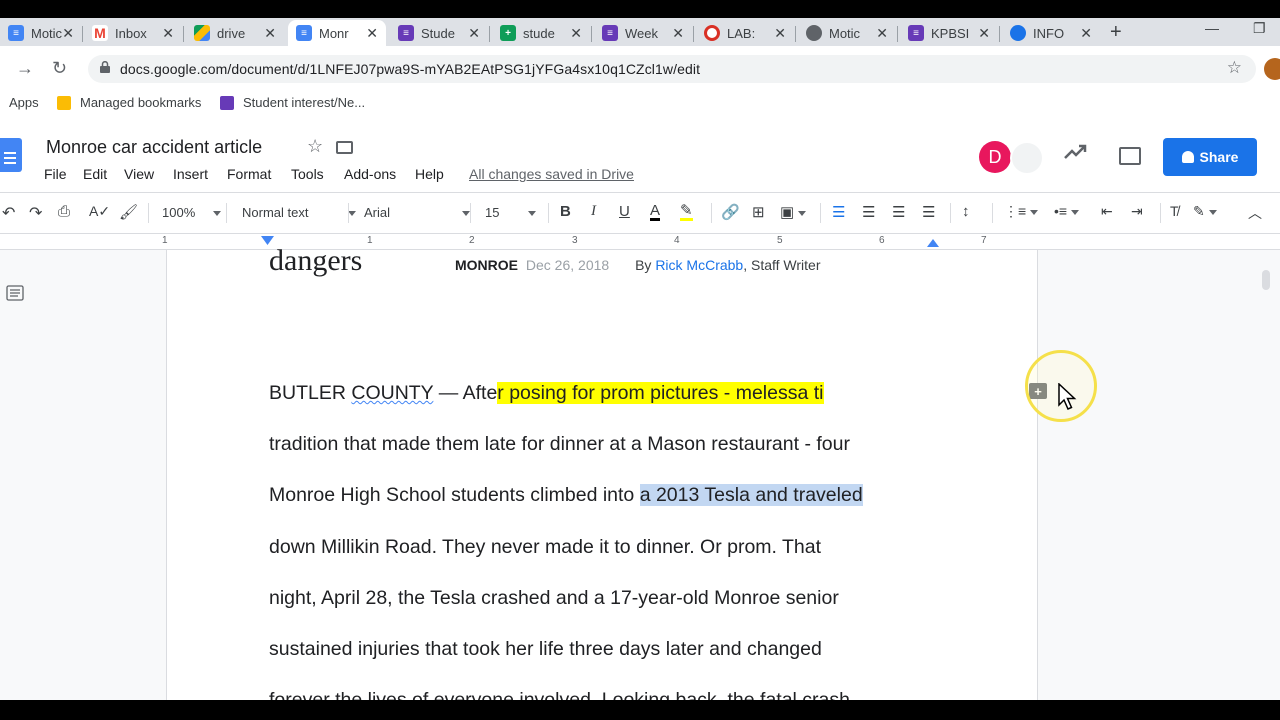  I want to click on docs-favicon-icon: ≡, so click(16, 33).